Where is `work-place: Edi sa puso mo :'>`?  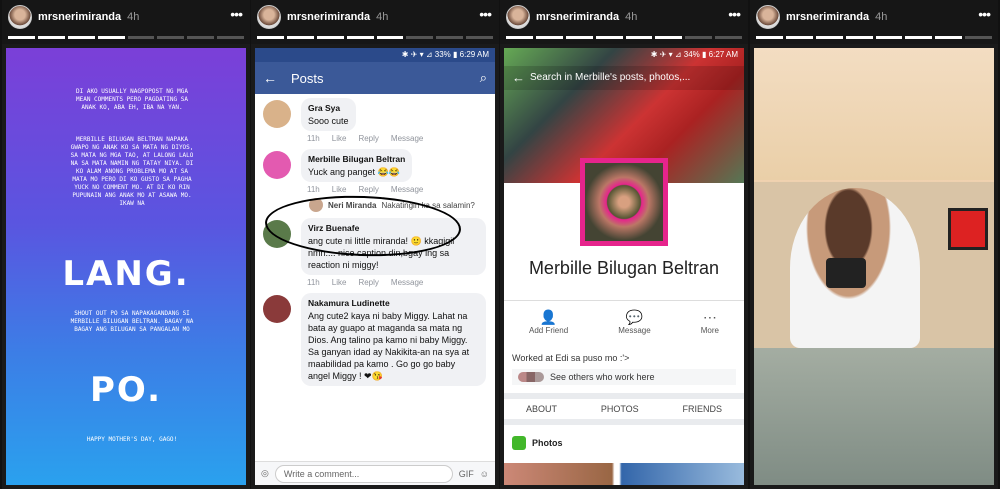 work-place: Edi sa puso mo :'> is located at coordinates (592, 358).